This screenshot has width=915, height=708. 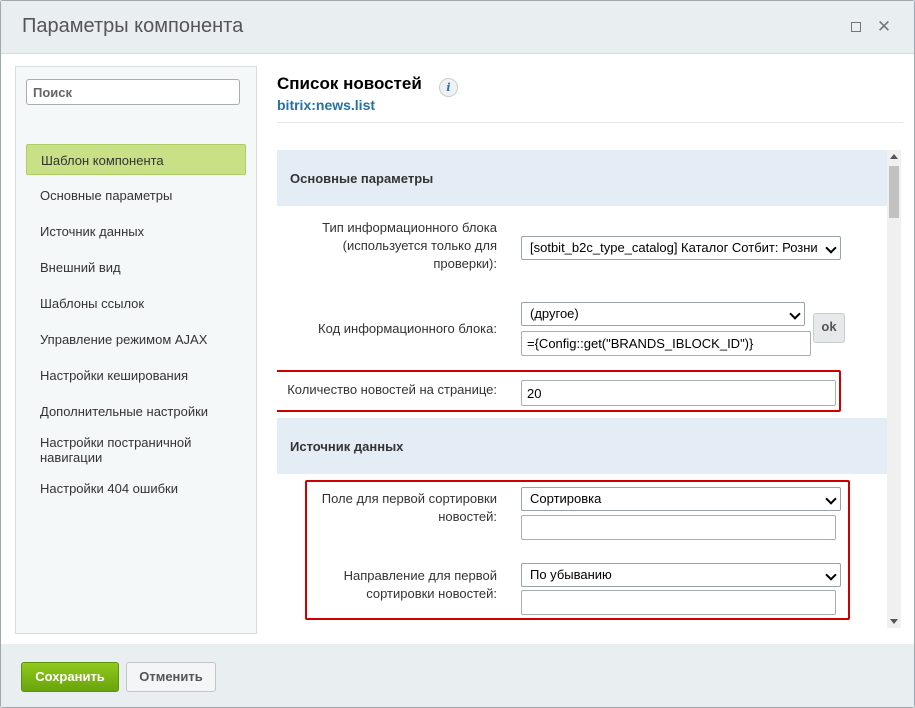 I want to click on section-datasource: Источник данных, so click(x=582, y=446).